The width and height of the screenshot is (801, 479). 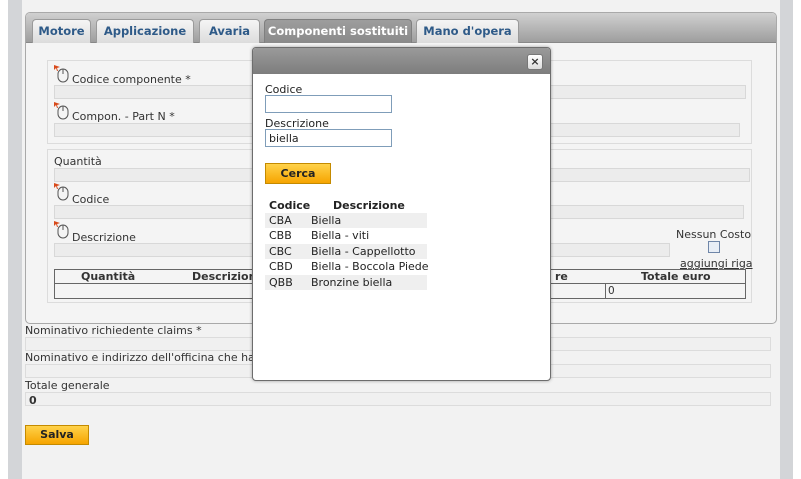 What do you see at coordinates (467, 31) in the screenshot?
I see `tab-mano-opera: Mano d'opera` at bounding box center [467, 31].